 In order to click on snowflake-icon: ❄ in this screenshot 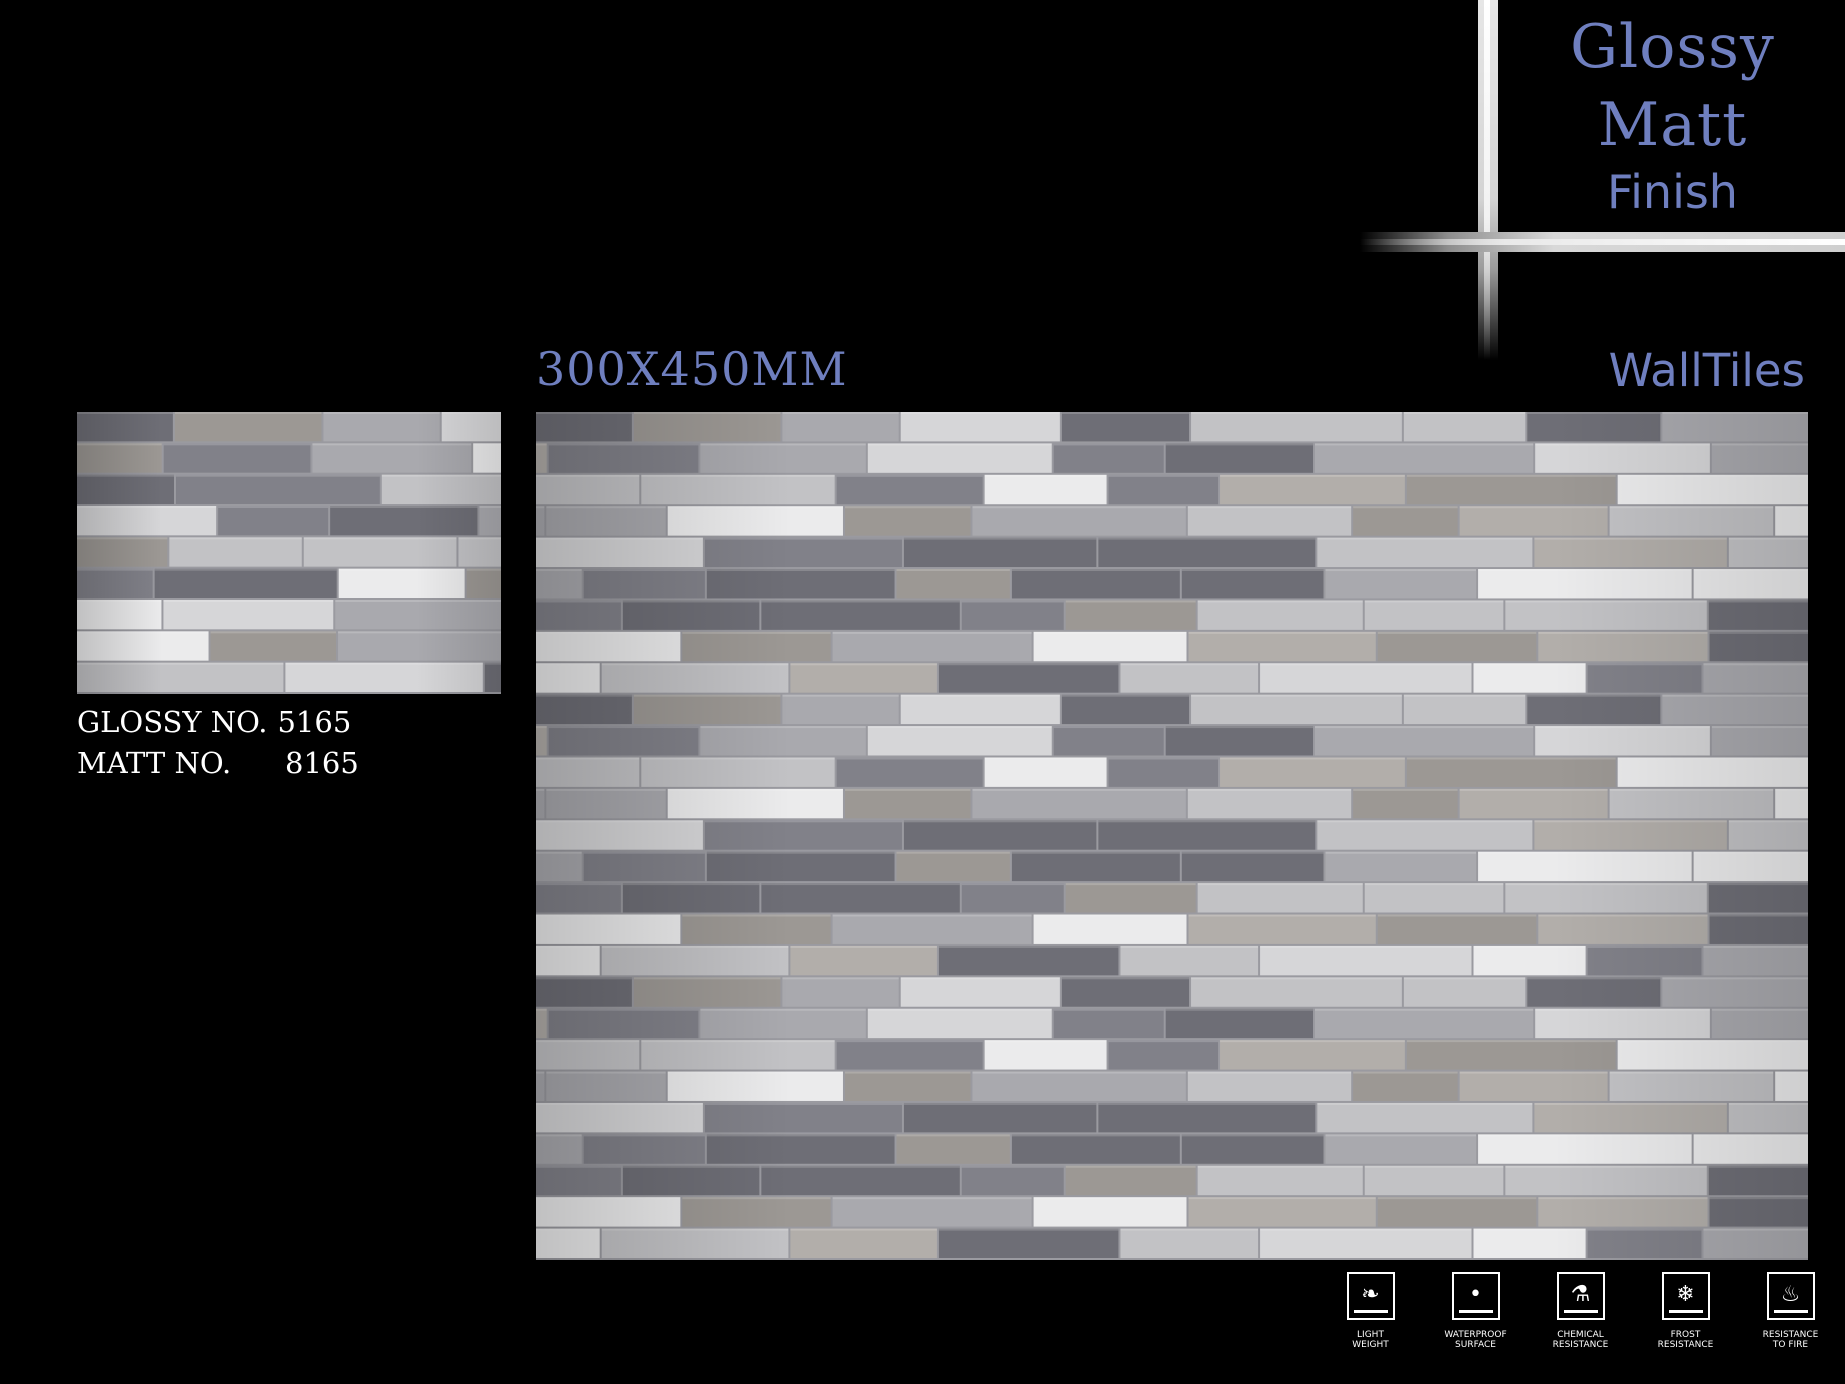, I will do `click(1685, 1296)`.